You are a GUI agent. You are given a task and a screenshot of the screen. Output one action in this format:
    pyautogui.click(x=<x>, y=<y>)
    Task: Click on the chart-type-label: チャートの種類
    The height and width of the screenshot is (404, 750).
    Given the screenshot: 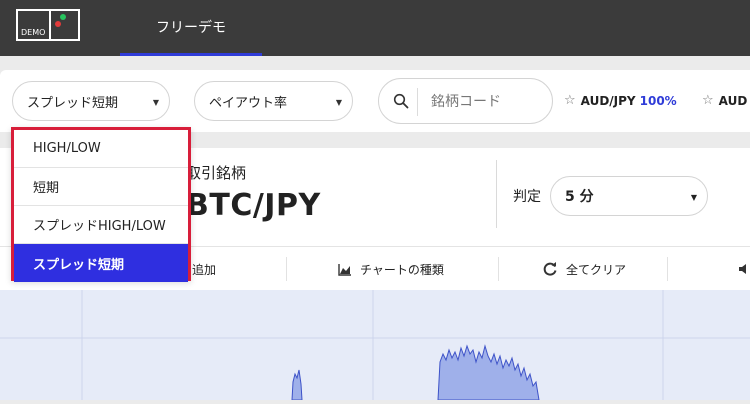 What is the action you would take?
    pyautogui.click(x=402, y=269)
    